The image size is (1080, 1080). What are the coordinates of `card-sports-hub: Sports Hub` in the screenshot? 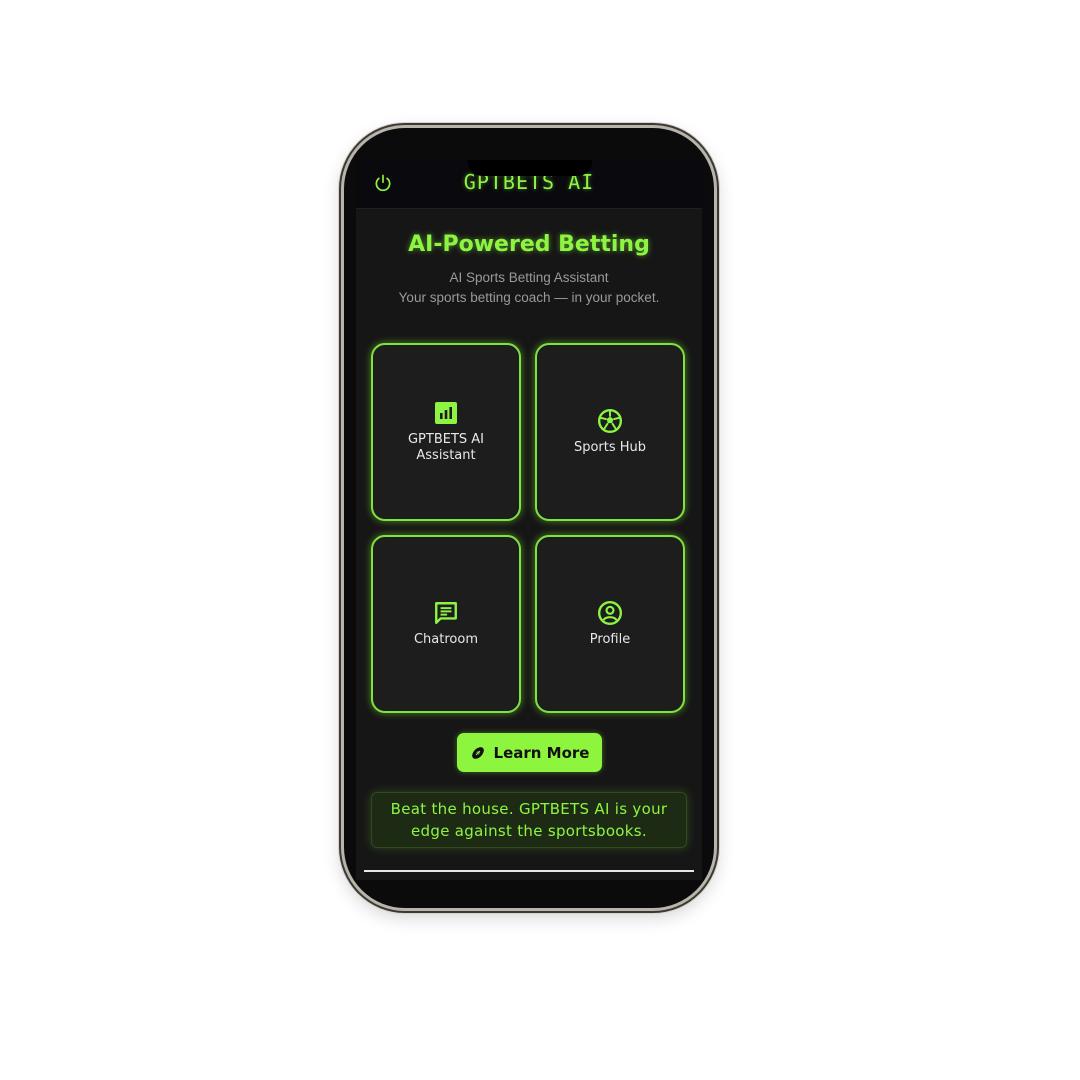 It's located at (610, 432).